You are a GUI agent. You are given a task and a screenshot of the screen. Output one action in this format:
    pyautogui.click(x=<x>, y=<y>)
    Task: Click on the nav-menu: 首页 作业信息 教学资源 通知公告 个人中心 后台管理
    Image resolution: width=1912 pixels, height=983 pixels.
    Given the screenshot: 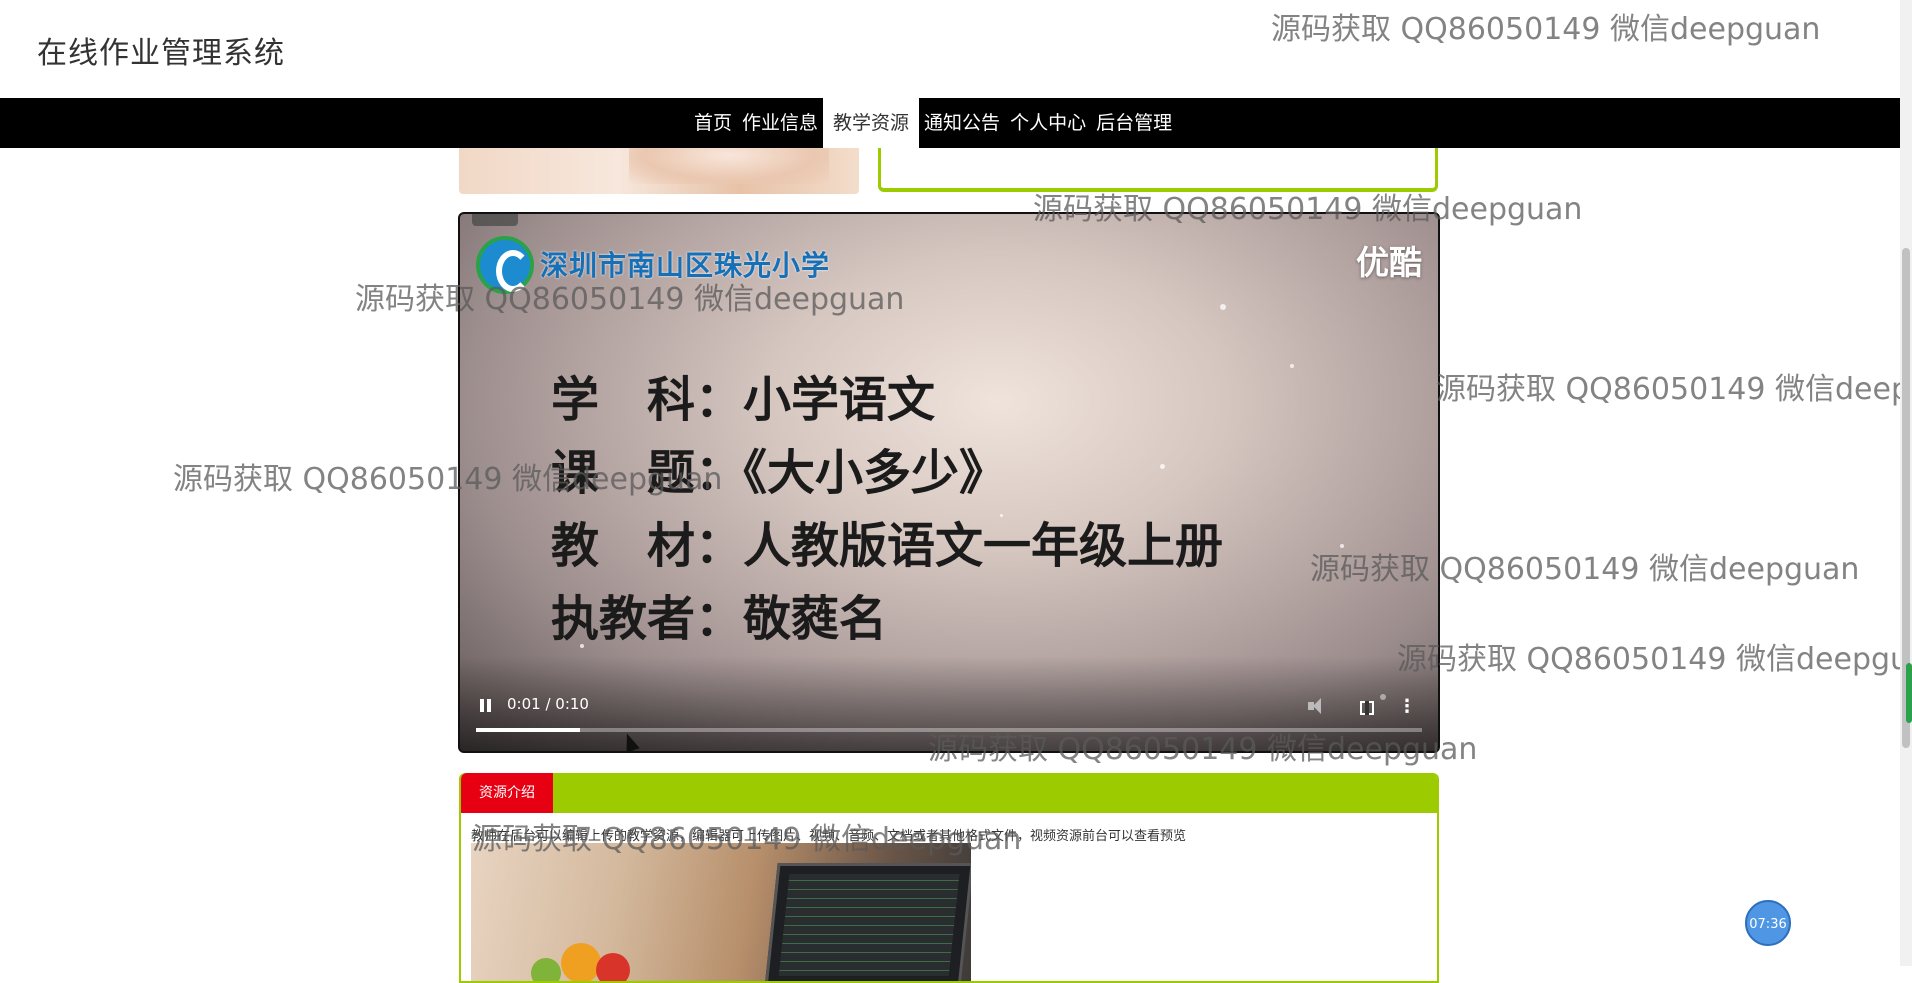 What is the action you would take?
    pyautogui.click(x=933, y=123)
    